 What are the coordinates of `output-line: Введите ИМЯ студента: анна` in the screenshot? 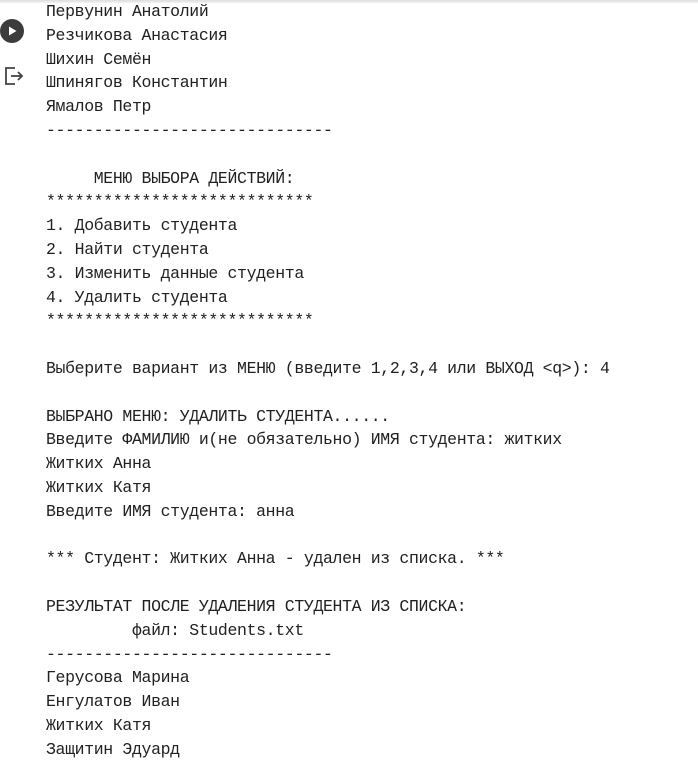 It's located at (170, 511).